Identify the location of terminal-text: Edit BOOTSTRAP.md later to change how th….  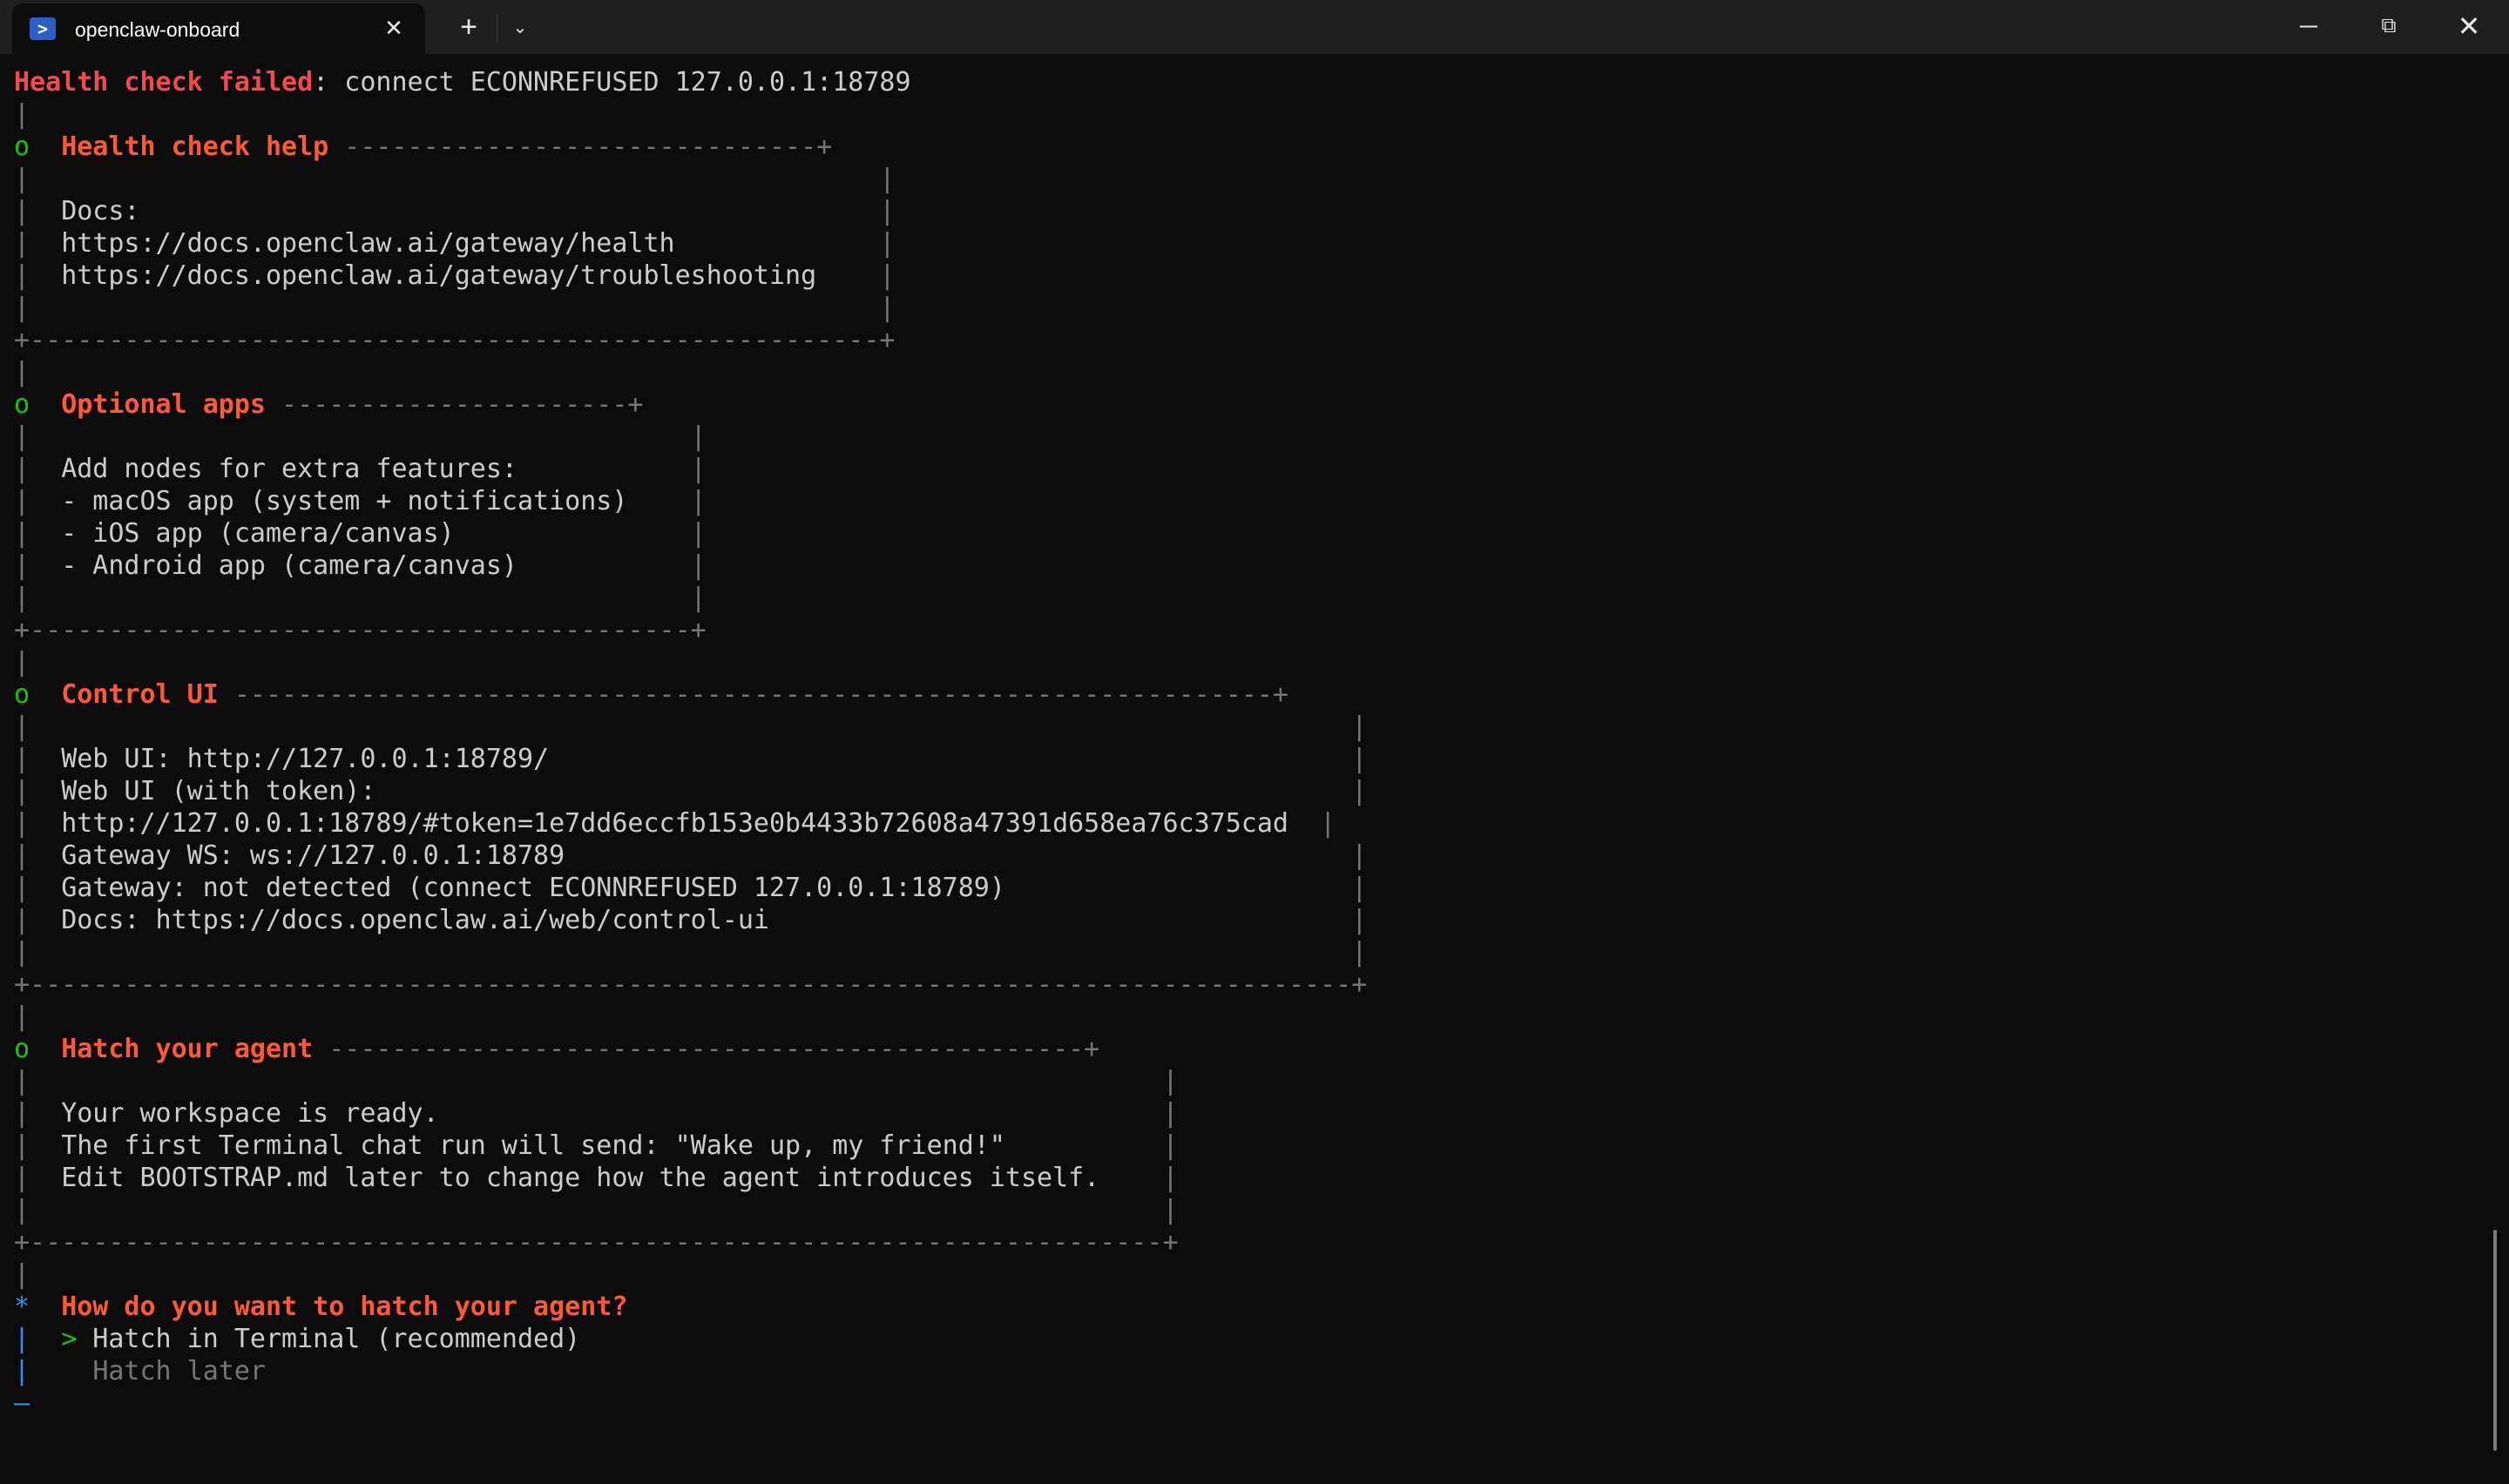
(612, 1178).